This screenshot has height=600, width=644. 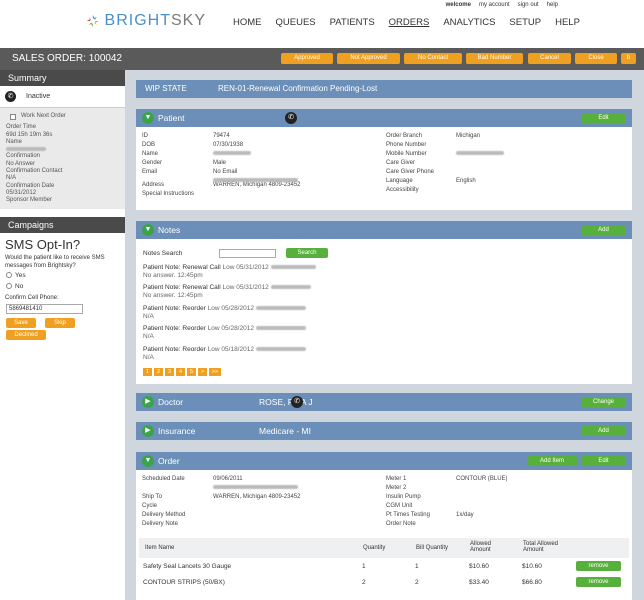 I want to click on page-2: 2, so click(x=158, y=372).